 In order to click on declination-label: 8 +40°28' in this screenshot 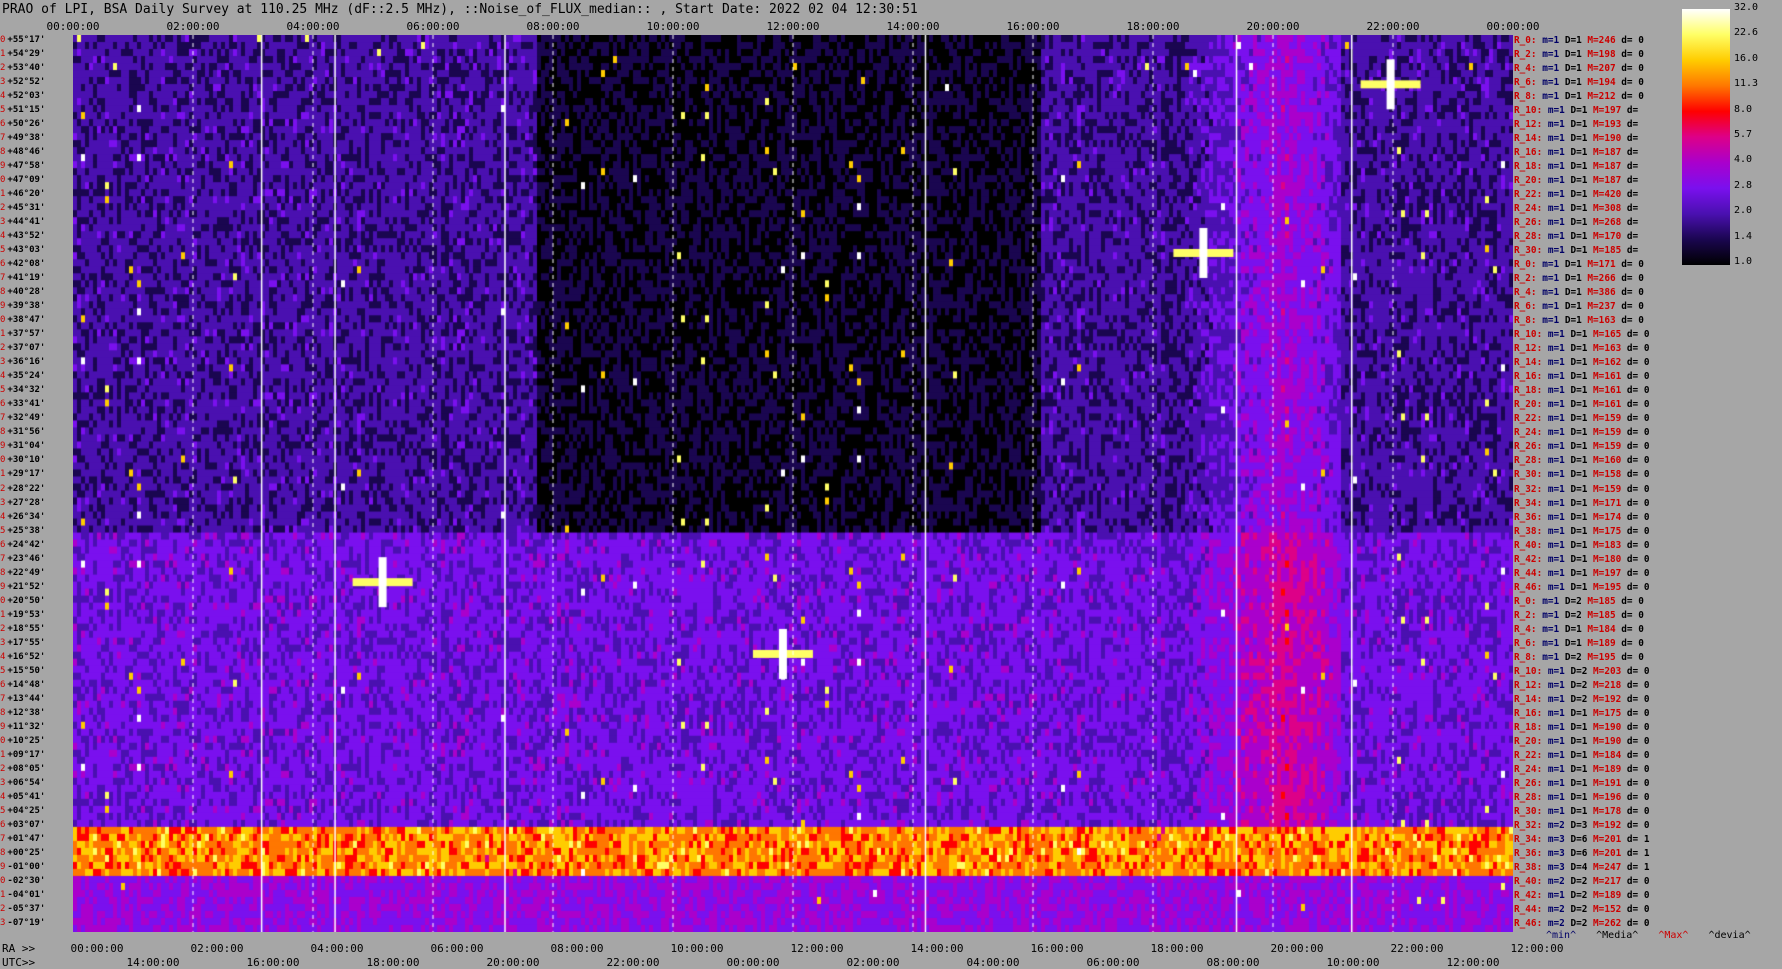, I will do `click(23, 292)`.